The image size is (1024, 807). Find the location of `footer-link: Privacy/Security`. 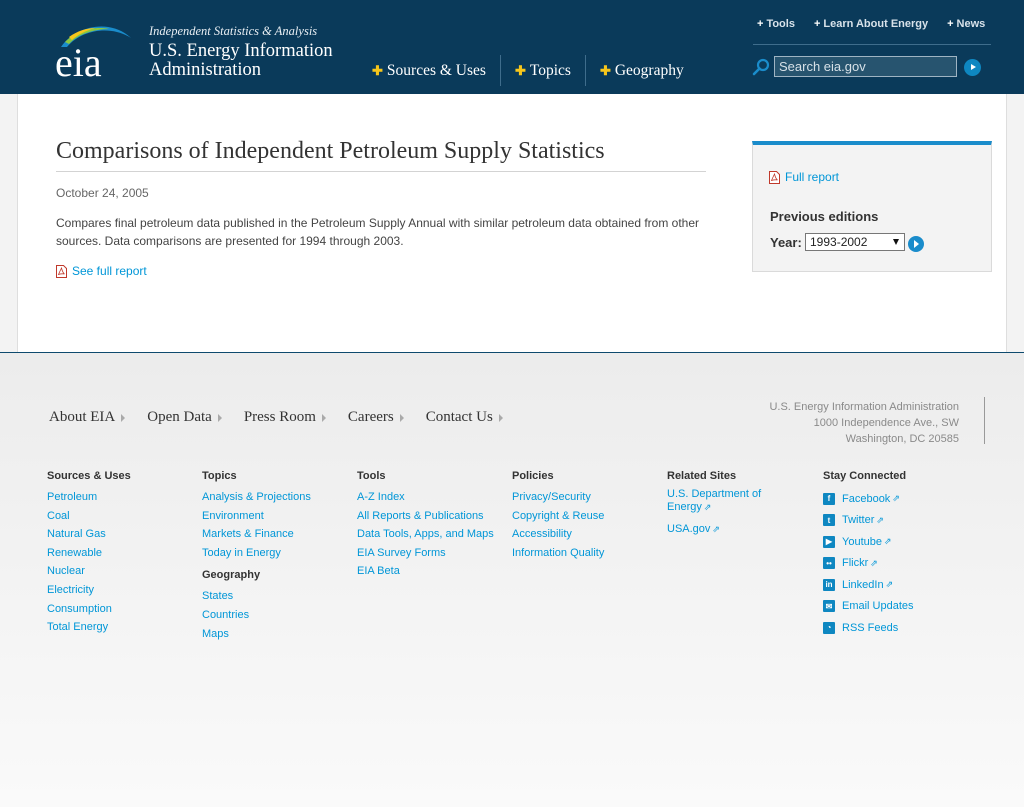

footer-link: Privacy/Security is located at coordinates (558, 497).